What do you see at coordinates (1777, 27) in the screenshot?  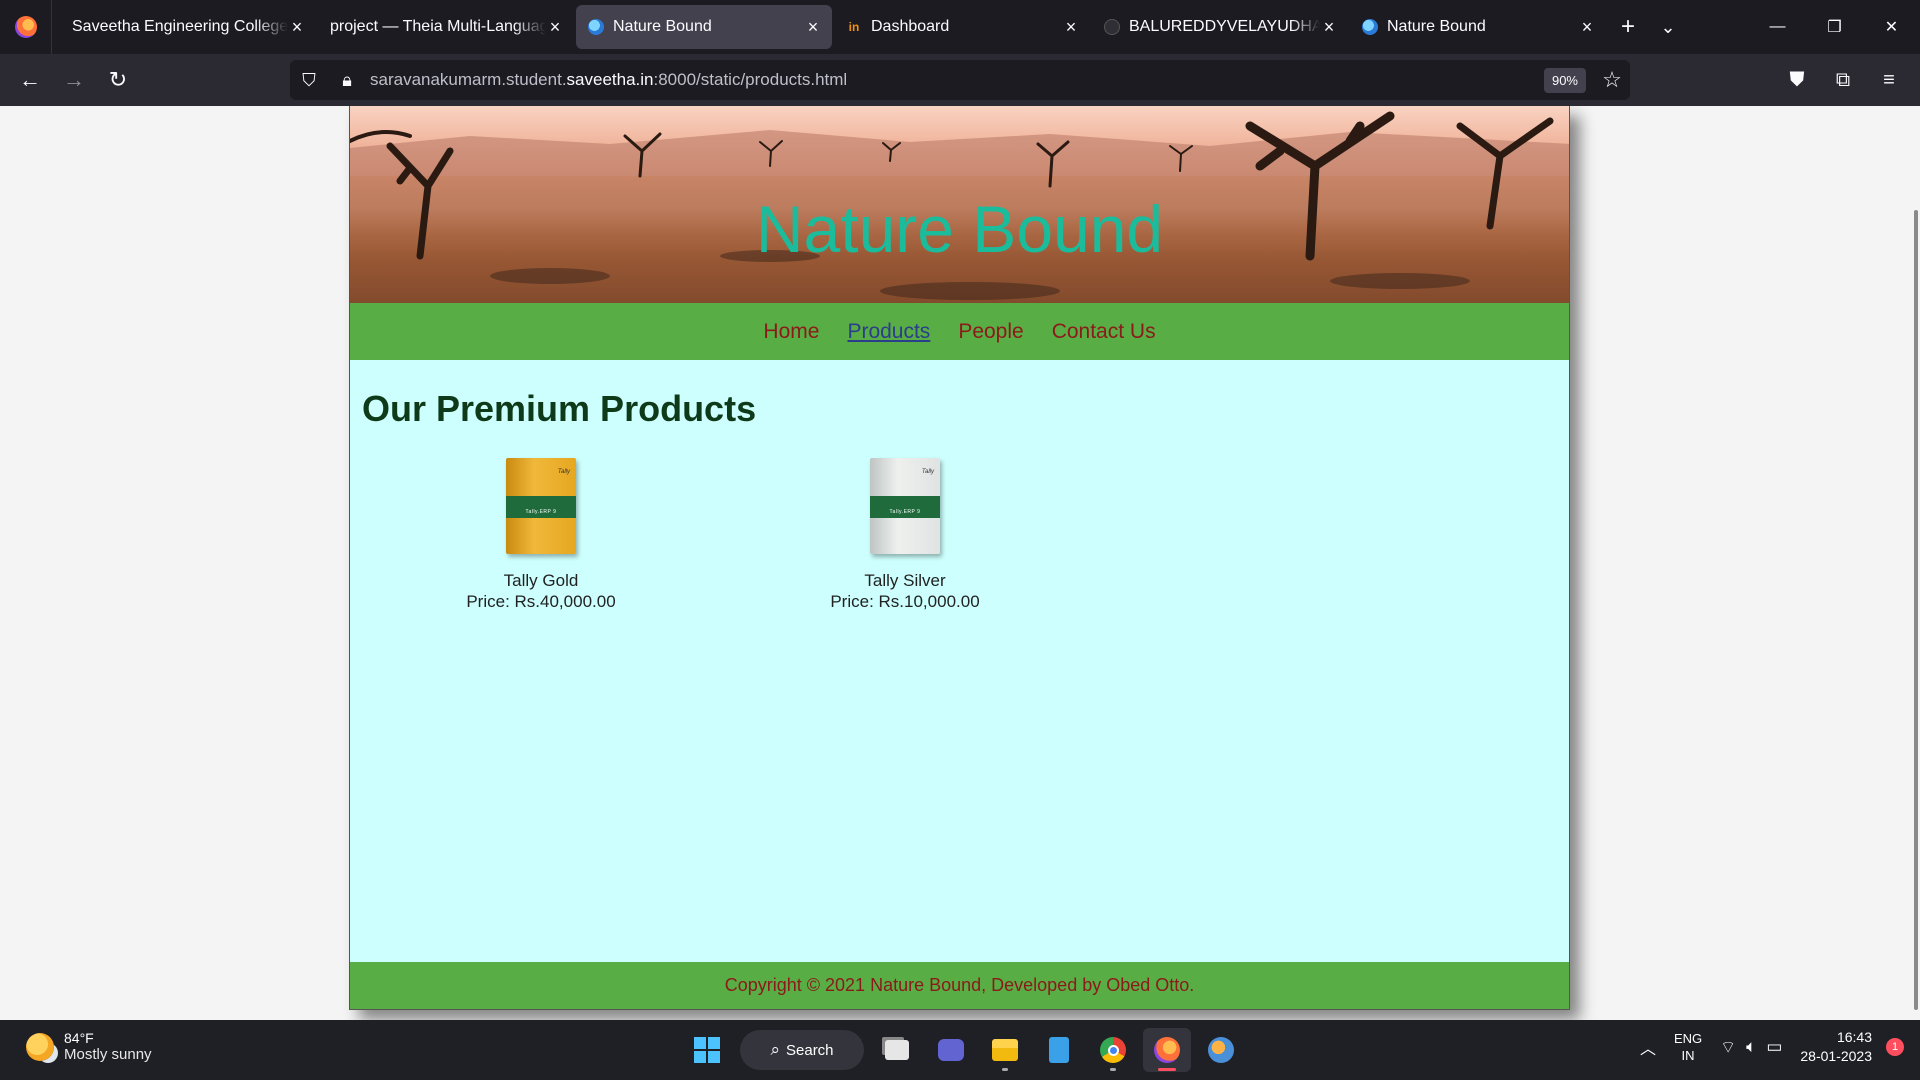 I see `minimize-icon: —` at bounding box center [1777, 27].